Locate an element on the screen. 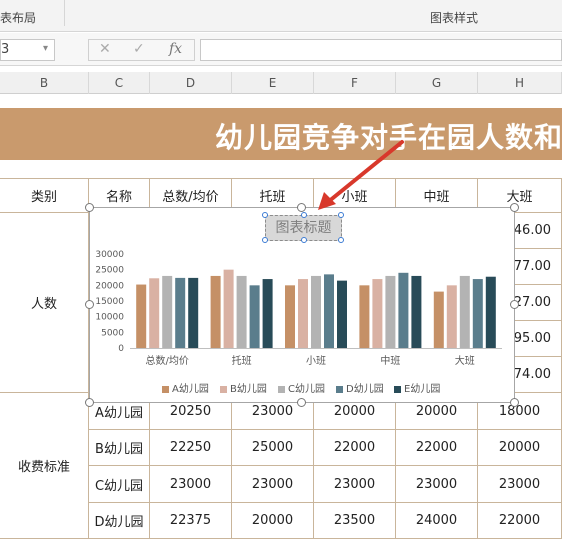 This screenshot has height=539, width=562. legend-item: C幼儿园 is located at coordinates (301, 387).